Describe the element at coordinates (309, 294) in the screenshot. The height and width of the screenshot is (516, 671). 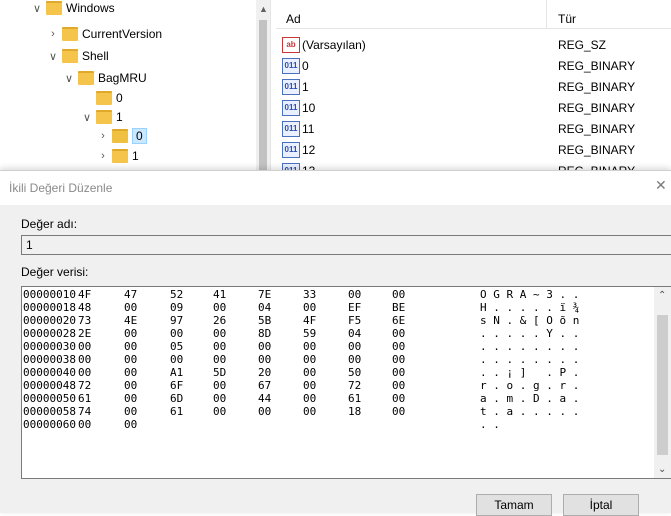
I see `hex-byte: 33` at that location.